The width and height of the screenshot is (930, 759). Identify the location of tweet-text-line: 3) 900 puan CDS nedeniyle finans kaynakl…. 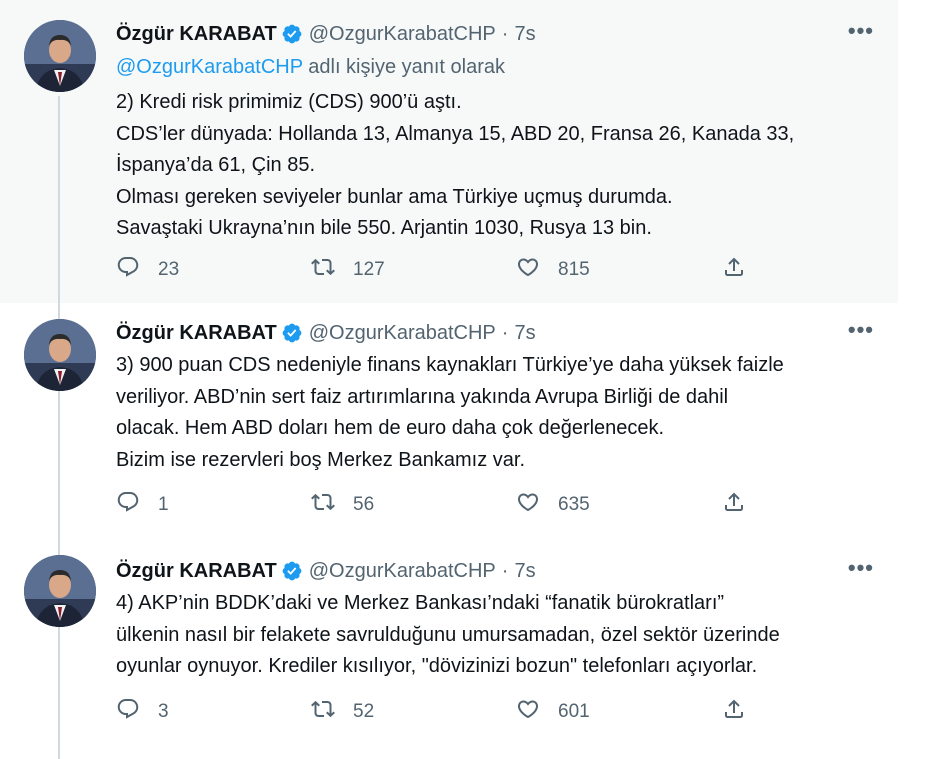
(450, 365).